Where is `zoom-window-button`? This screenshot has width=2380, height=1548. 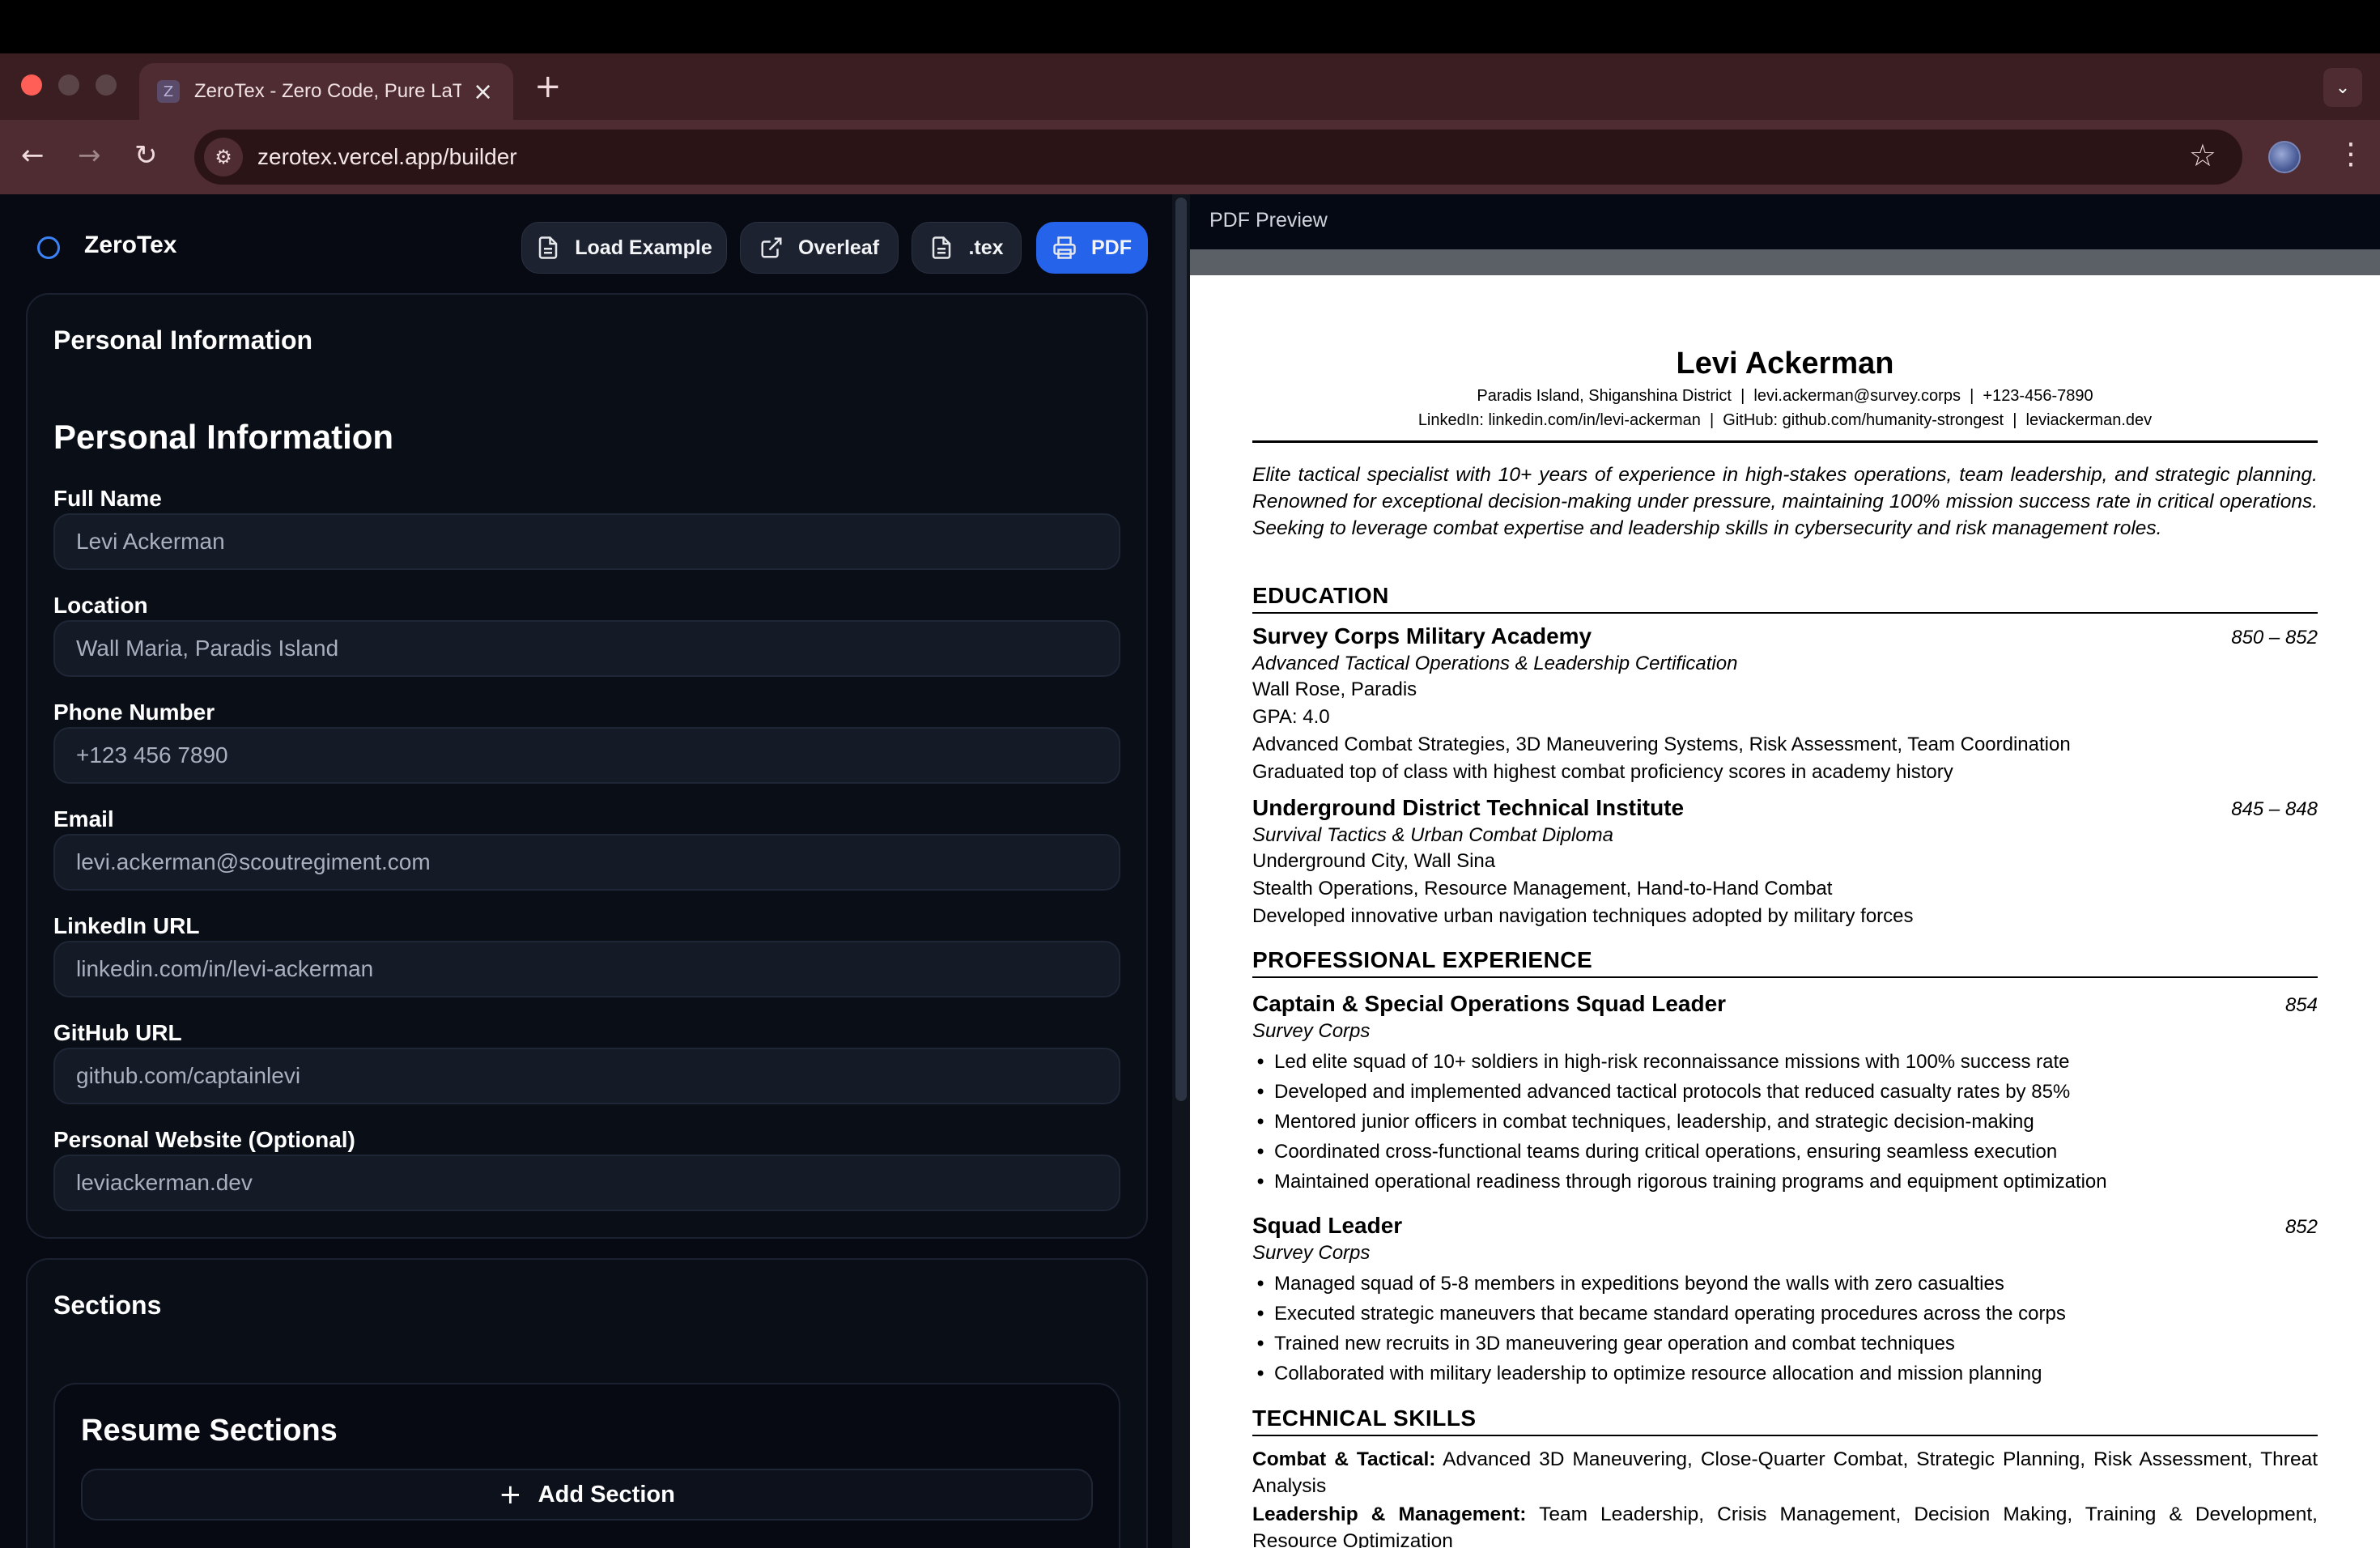
zoom-window-button is located at coordinates (106, 85).